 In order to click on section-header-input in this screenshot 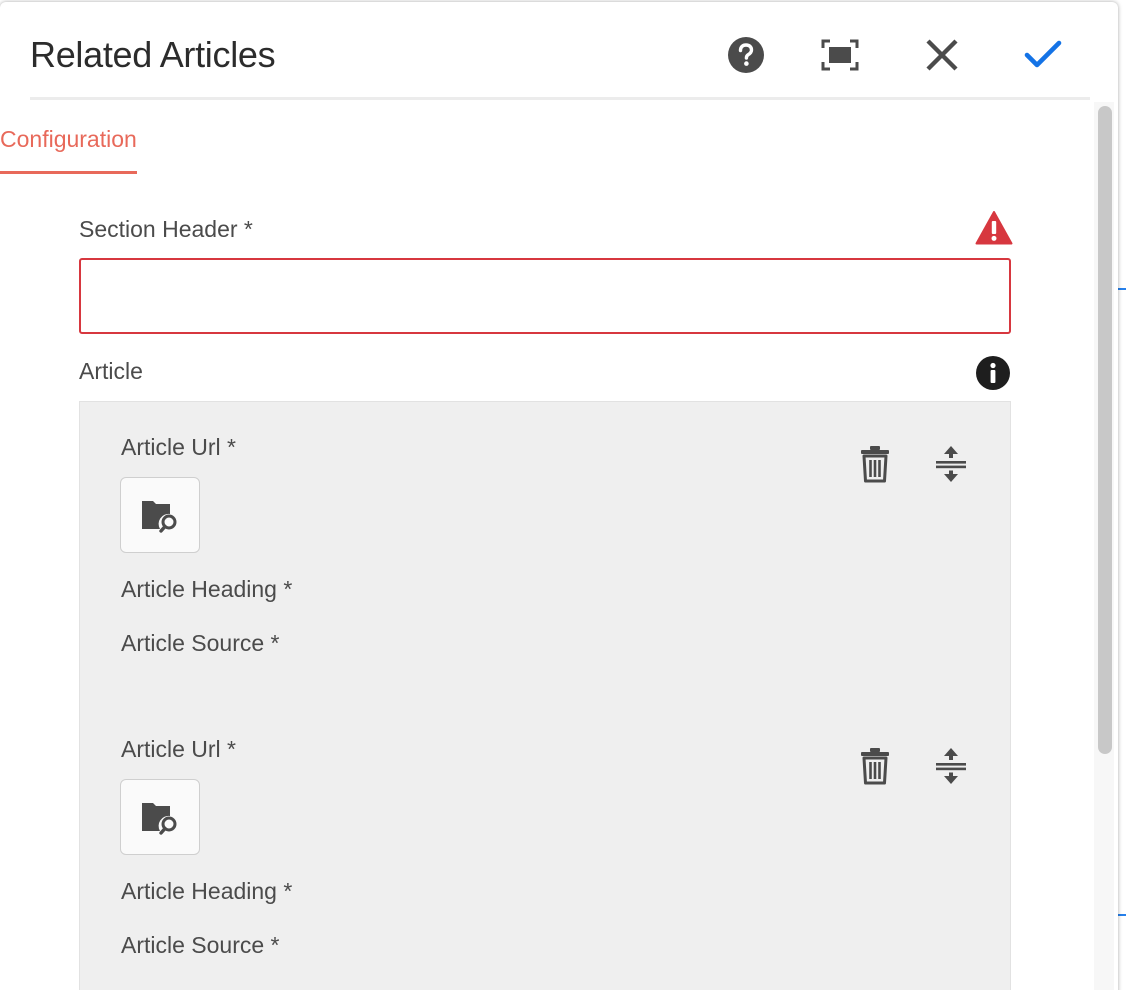, I will do `click(545, 296)`.